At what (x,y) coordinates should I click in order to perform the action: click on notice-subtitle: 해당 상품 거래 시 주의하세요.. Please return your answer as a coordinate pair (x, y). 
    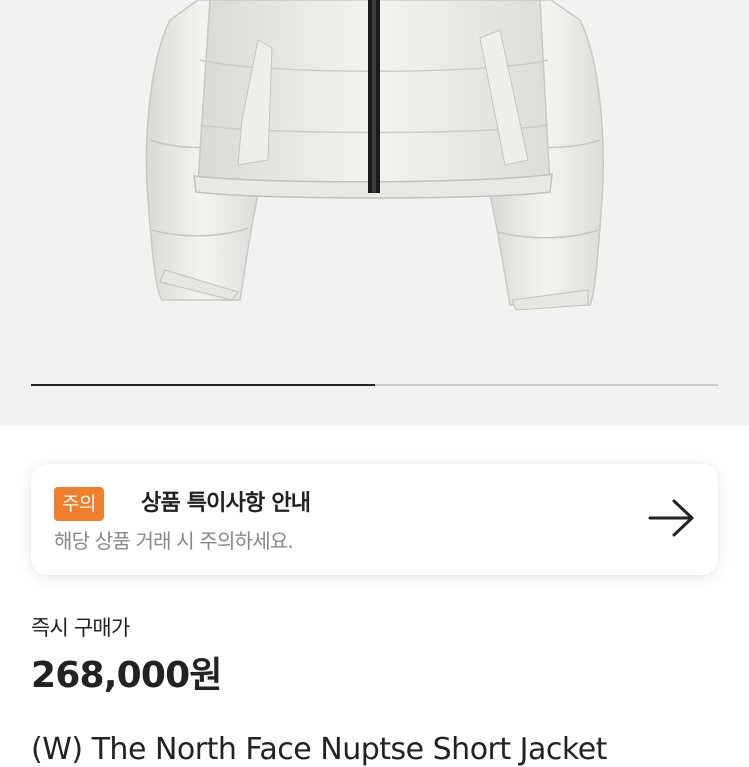
    Looking at the image, I should click on (174, 541).